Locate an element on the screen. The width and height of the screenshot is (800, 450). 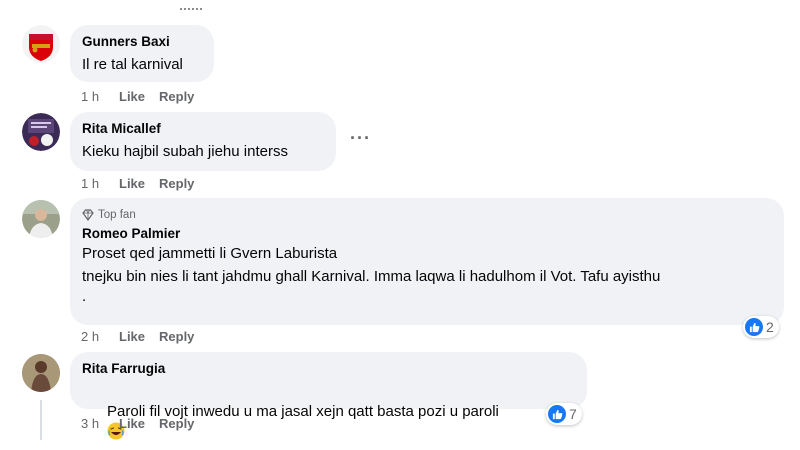
reaction-count: 7 is located at coordinates (564, 414).